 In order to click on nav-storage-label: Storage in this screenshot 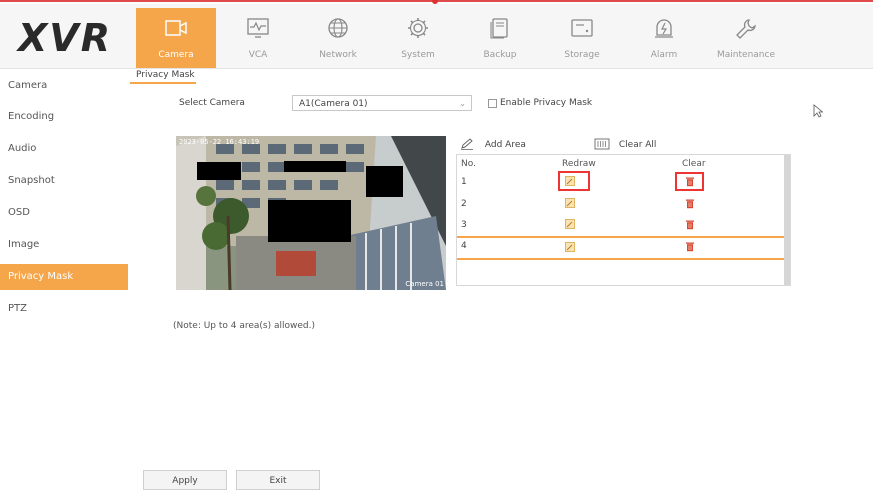, I will do `click(582, 55)`.